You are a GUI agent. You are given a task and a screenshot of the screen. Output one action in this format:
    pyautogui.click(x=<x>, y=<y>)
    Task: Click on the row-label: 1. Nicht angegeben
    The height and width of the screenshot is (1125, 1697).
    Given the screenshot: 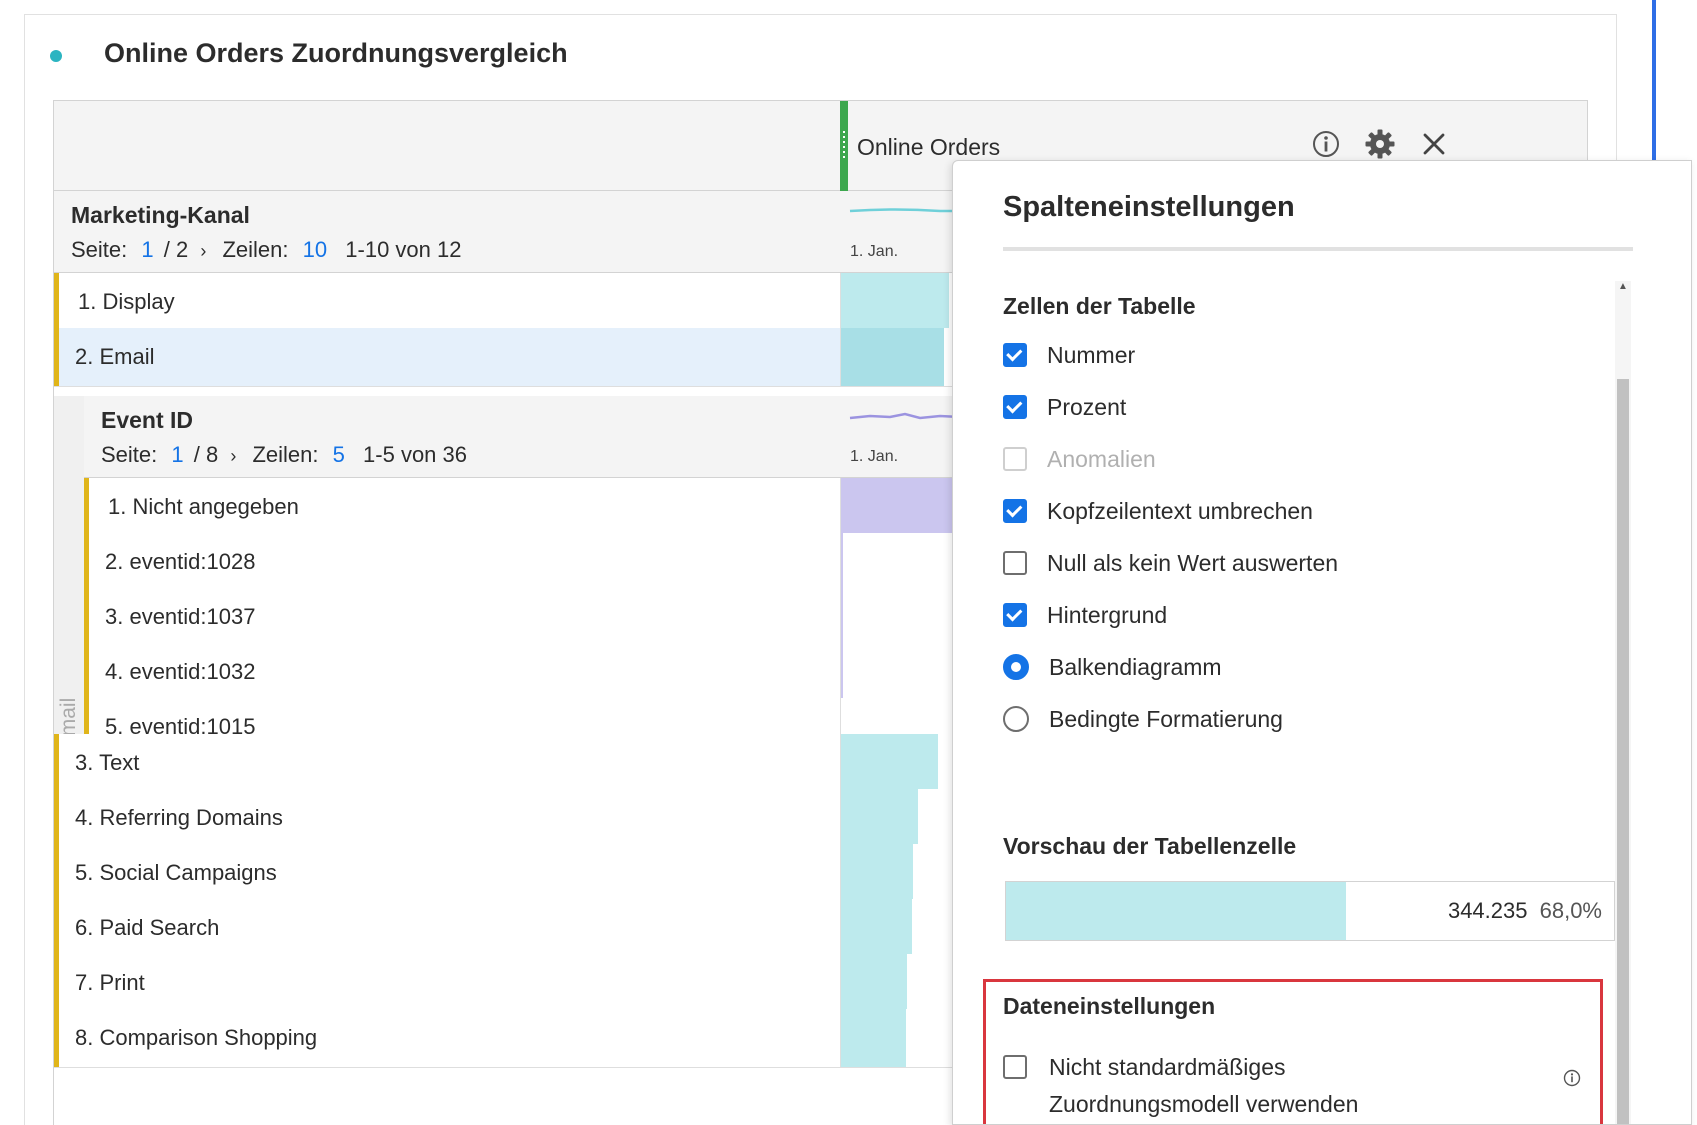 What is the action you would take?
    pyautogui.click(x=203, y=507)
    